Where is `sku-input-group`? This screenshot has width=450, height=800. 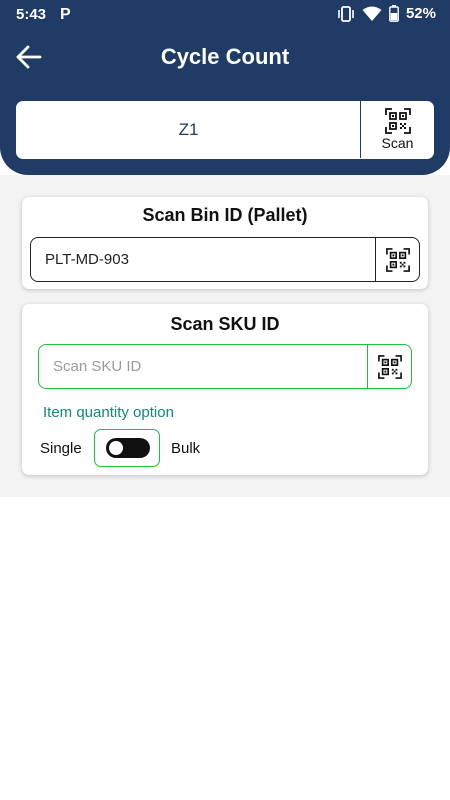
sku-input-group is located at coordinates (225, 366).